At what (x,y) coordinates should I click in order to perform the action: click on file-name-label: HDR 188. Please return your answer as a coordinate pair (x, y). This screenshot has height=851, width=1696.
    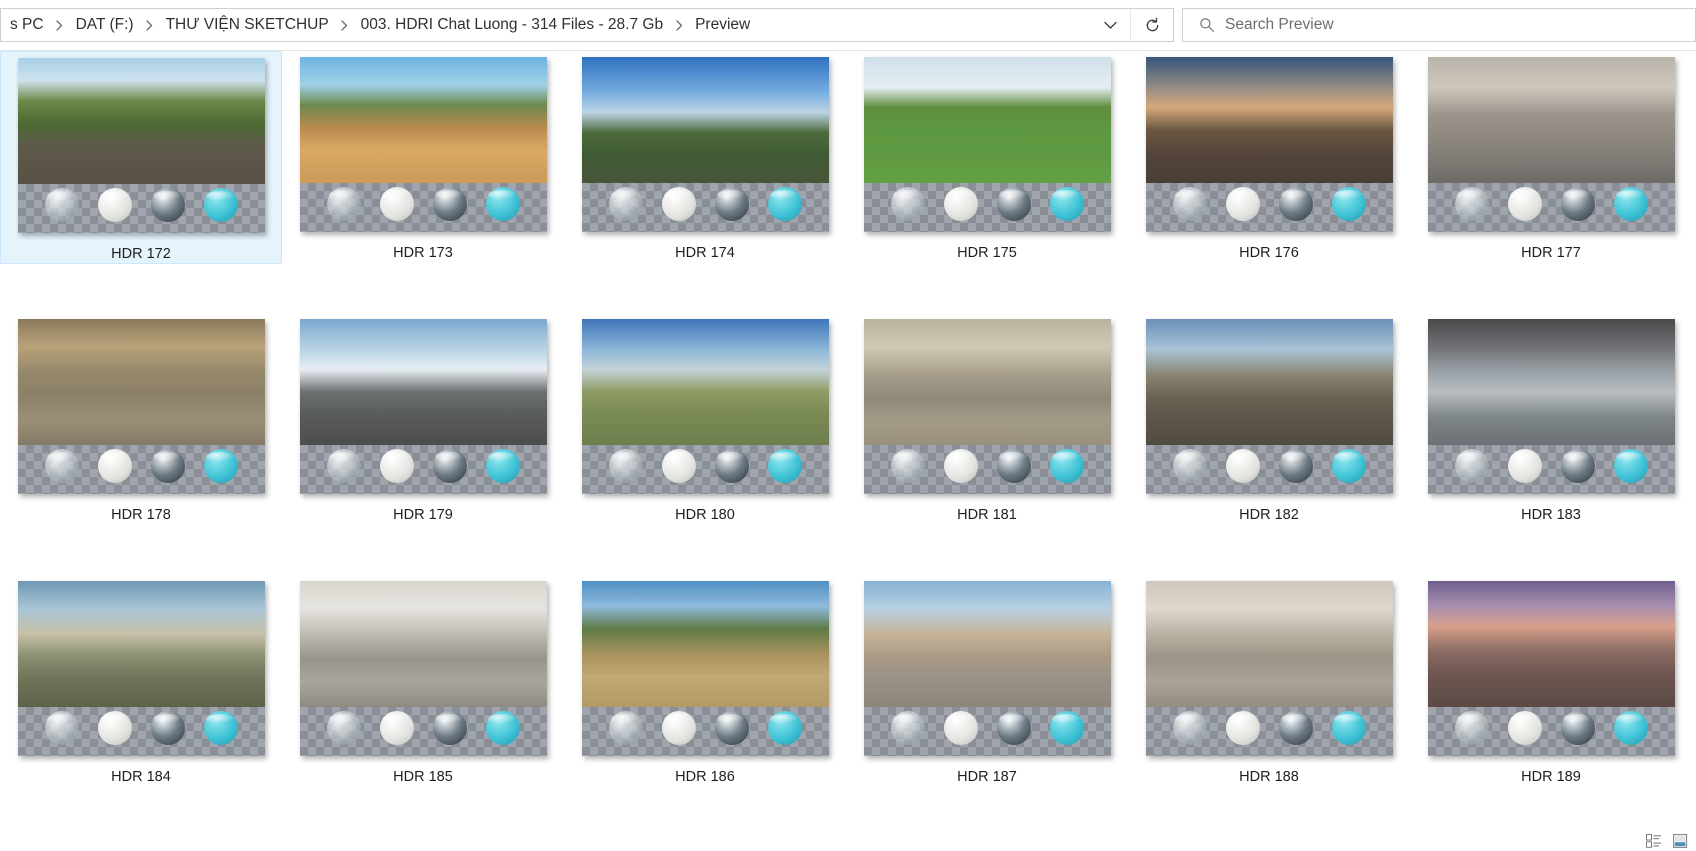
    Looking at the image, I should click on (1269, 777).